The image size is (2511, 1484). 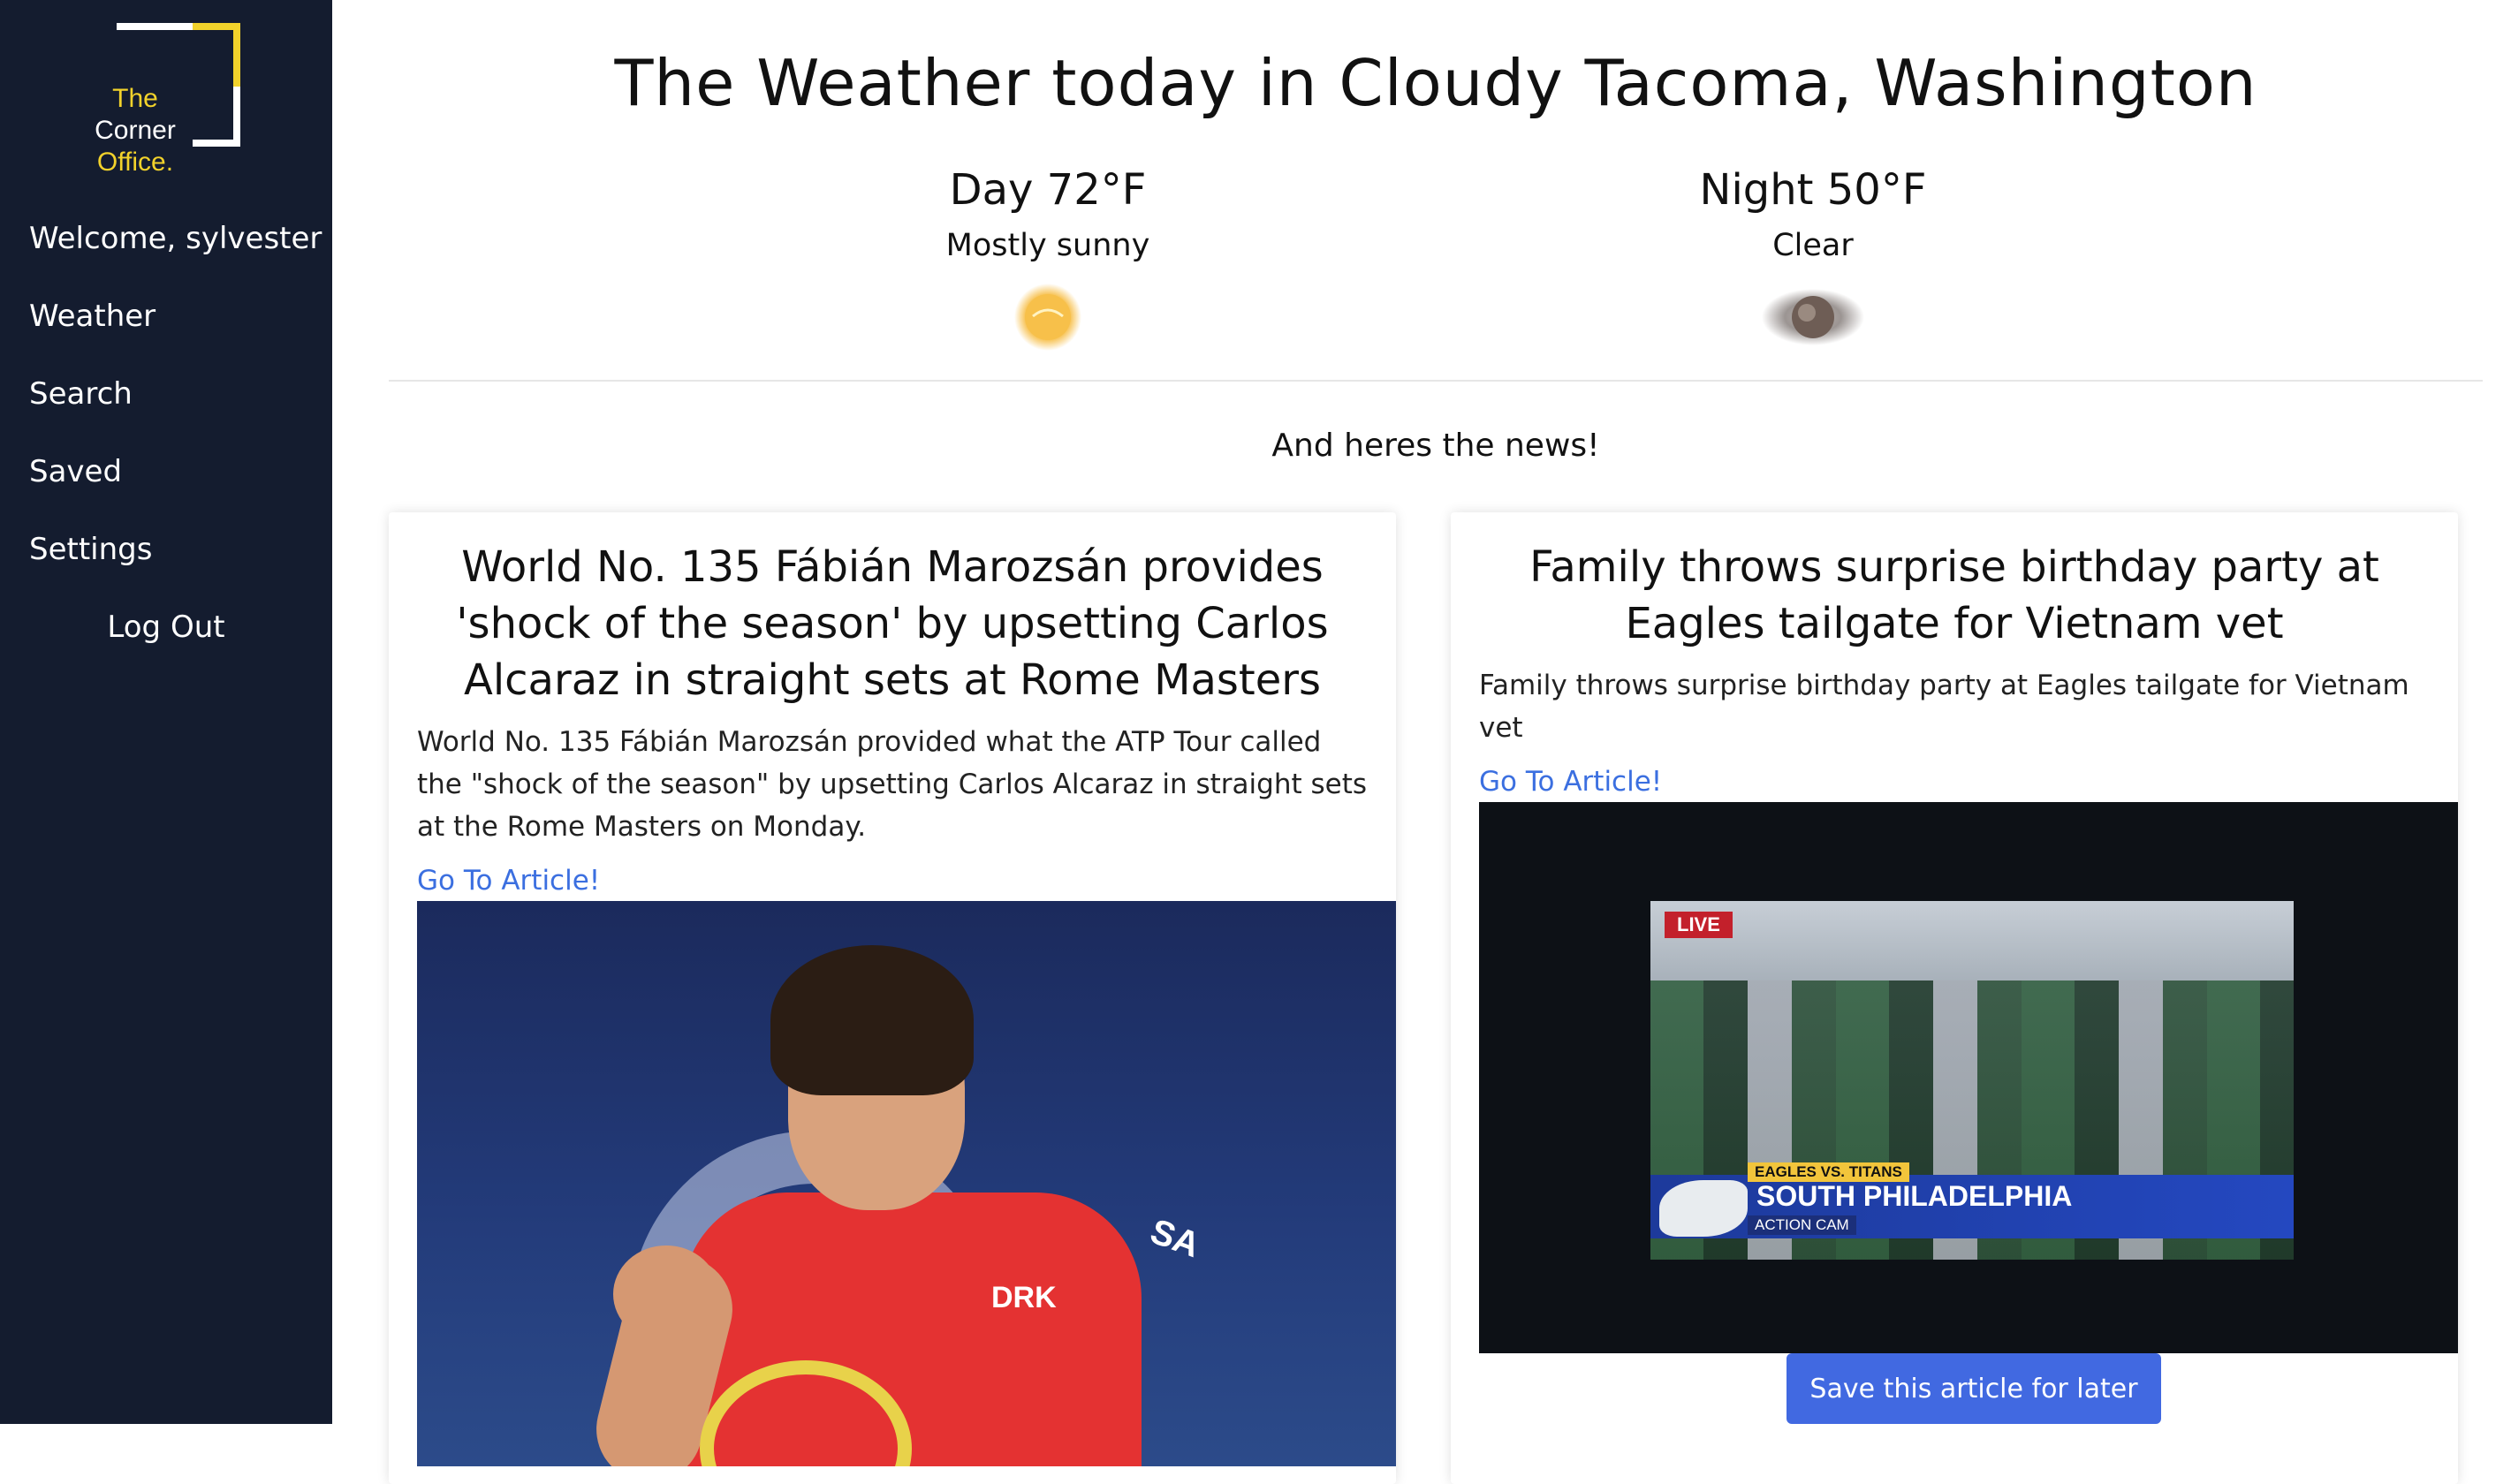 What do you see at coordinates (1048, 190) in the screenshot?
I see `day-temperature: Day 72°F` at bounding box center [1048, 190].